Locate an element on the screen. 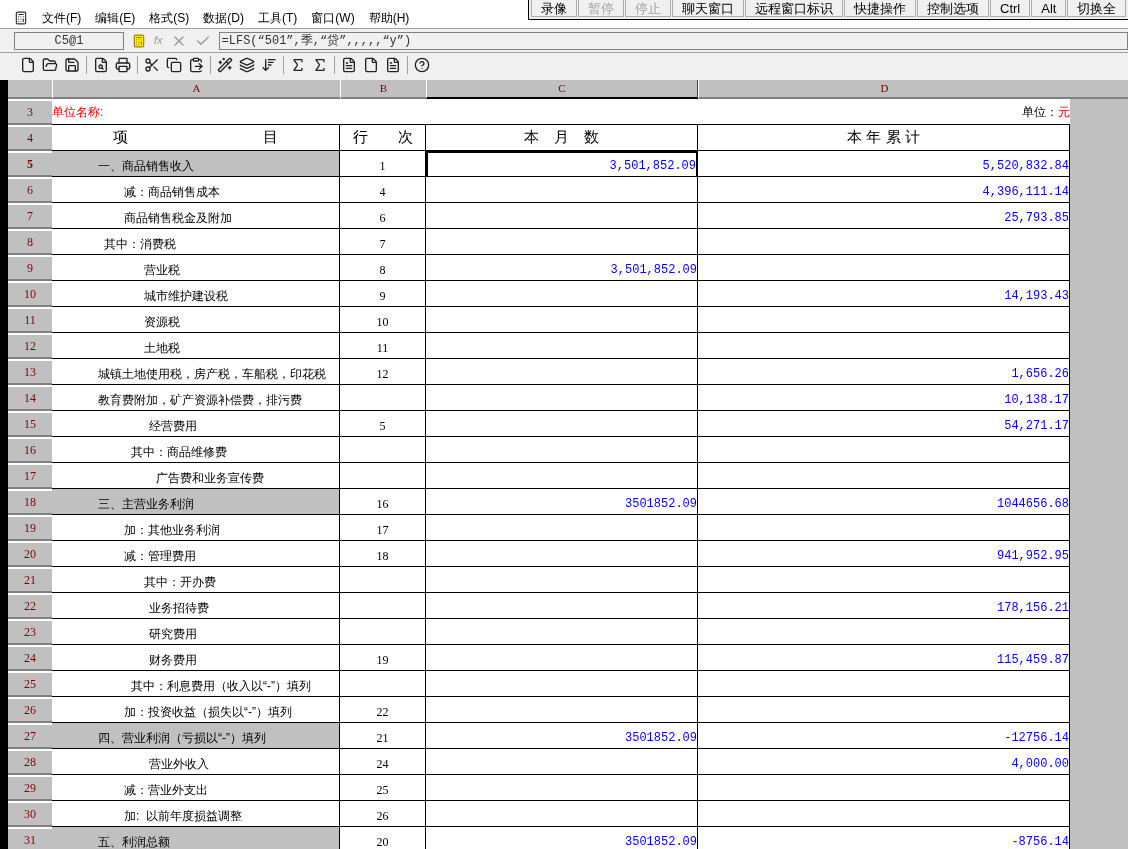  help-icon is located at coordinates (422, 64).